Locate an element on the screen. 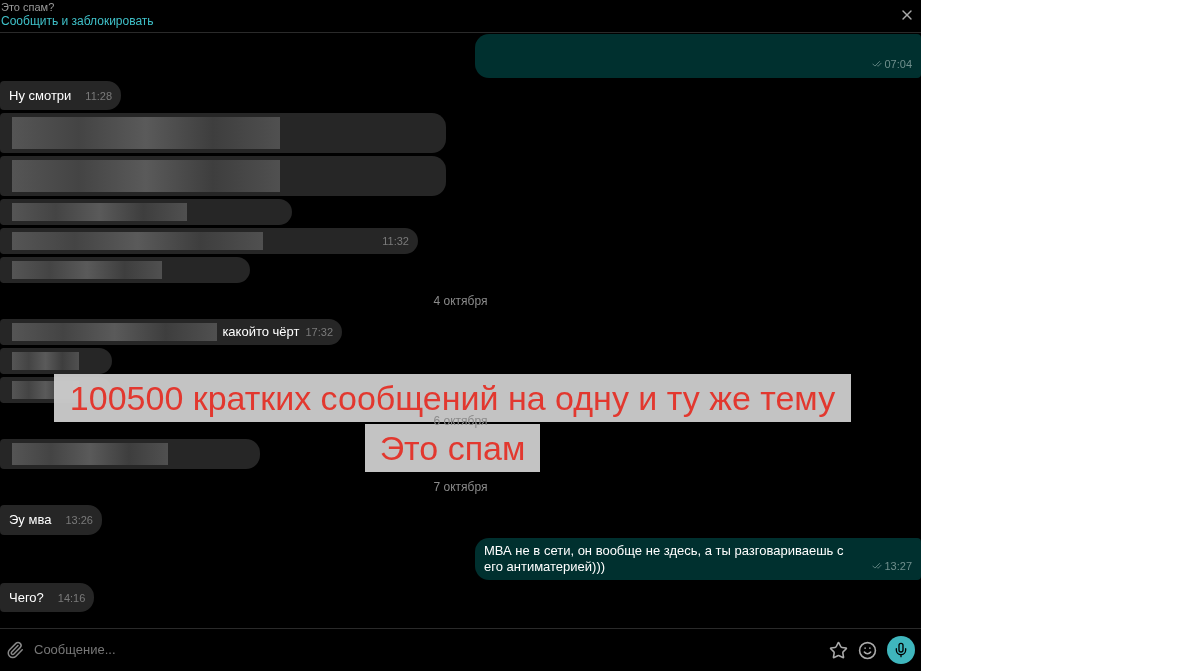 This screenshot has width=1200, height=671. star-icon is located at coordinates (838, 650).